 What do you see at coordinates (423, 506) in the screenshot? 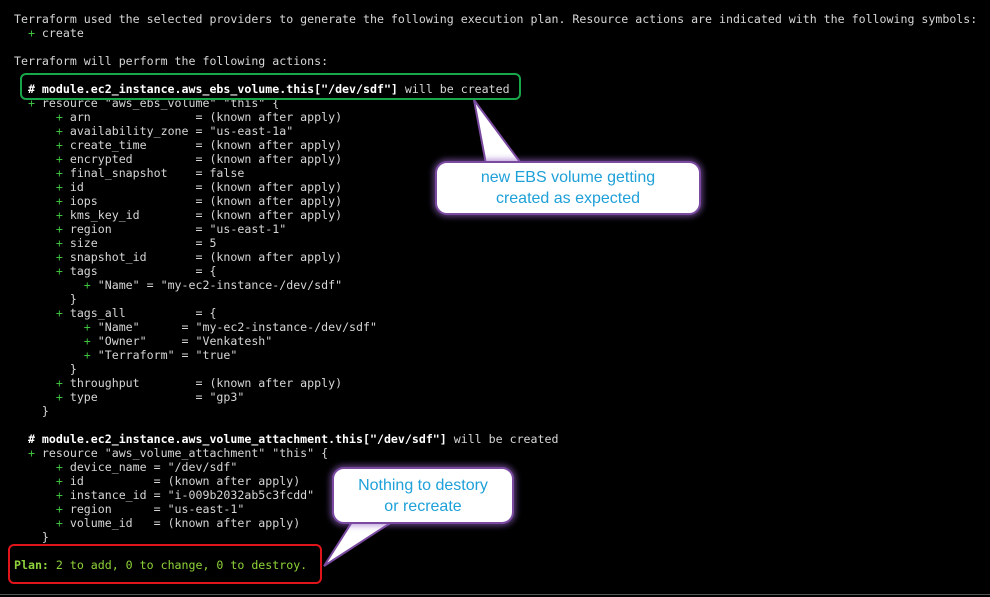
I see `nothing-callout-line2: or recreate` at bounding box center [423, 506].